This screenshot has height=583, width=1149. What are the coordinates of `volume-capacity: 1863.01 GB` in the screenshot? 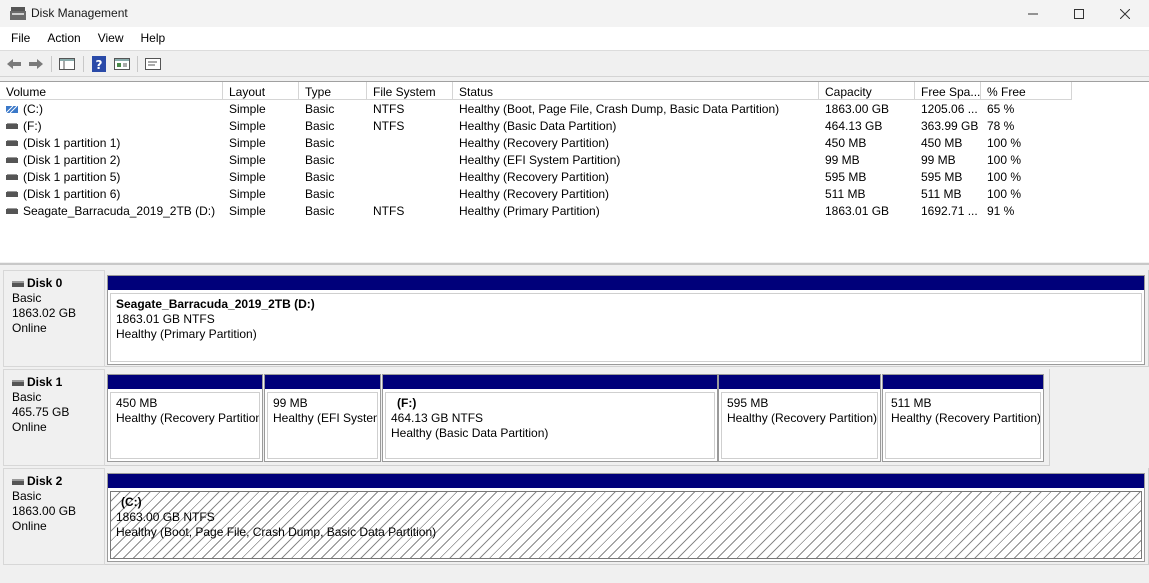 It's located at (857, 211).